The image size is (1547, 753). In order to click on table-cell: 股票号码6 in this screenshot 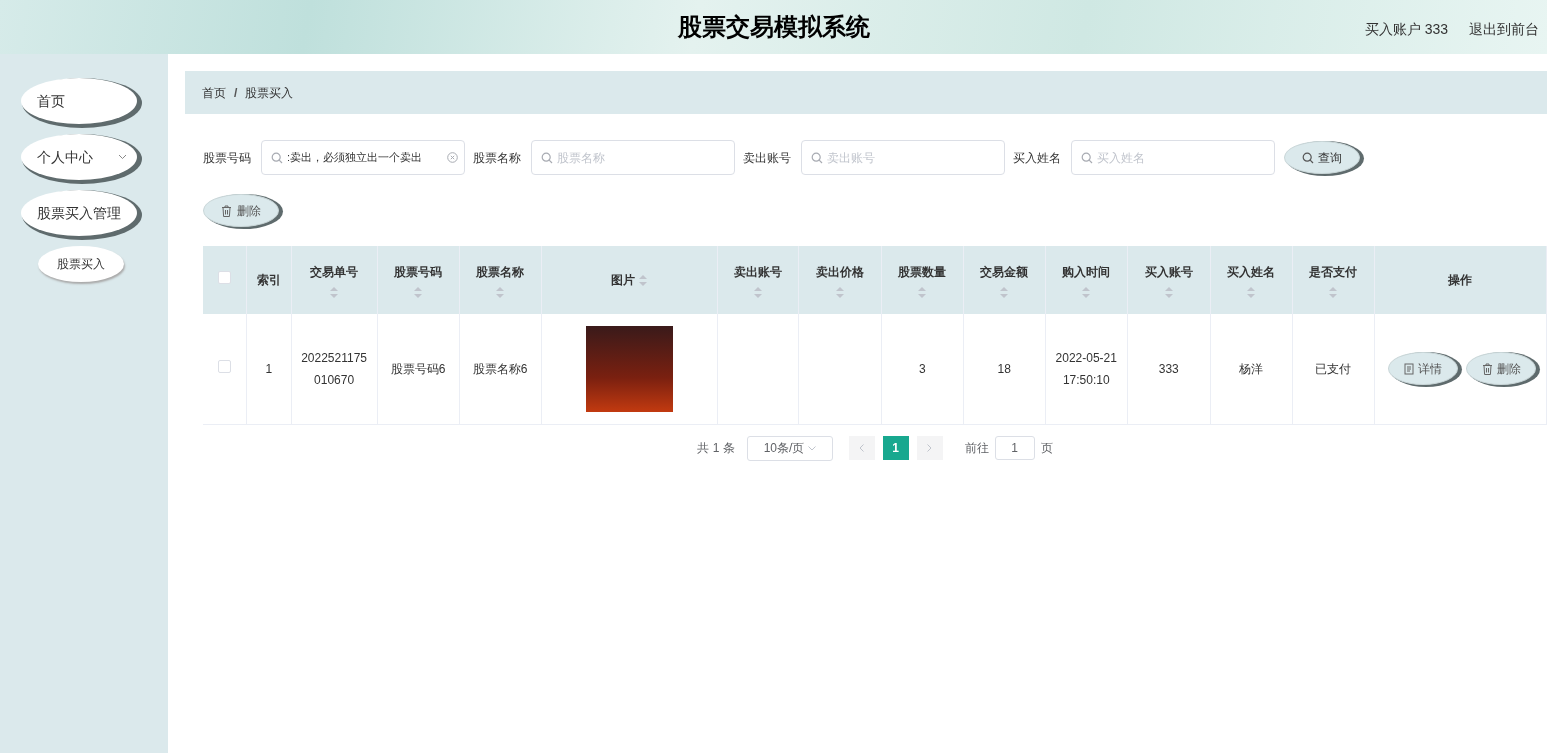, I will do `click(418, 368)`.